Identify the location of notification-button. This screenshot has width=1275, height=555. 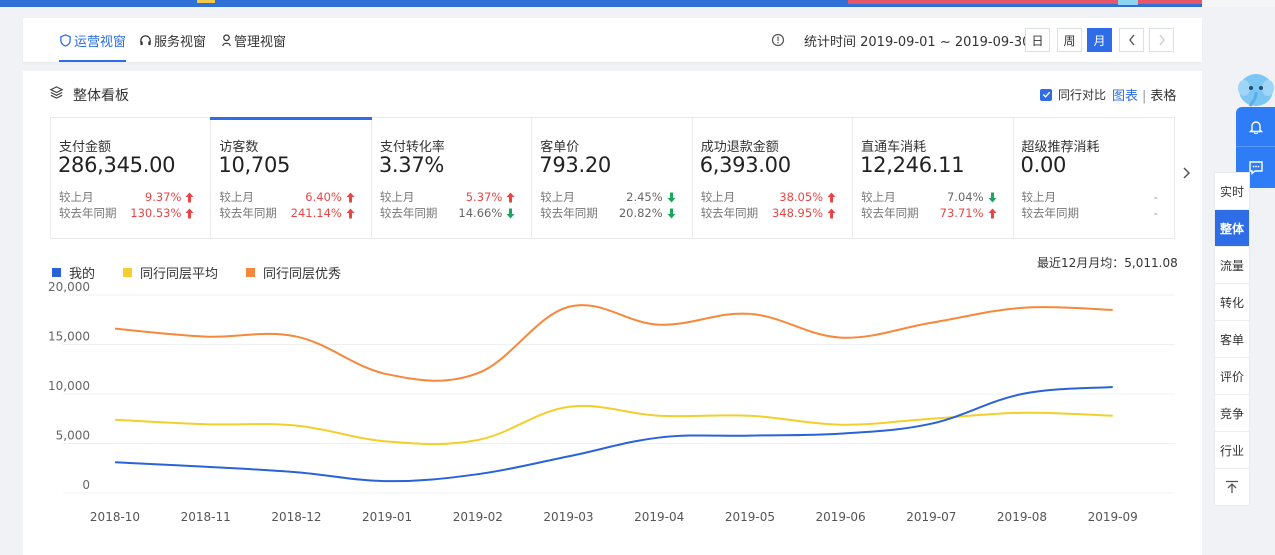
(1255, 127).